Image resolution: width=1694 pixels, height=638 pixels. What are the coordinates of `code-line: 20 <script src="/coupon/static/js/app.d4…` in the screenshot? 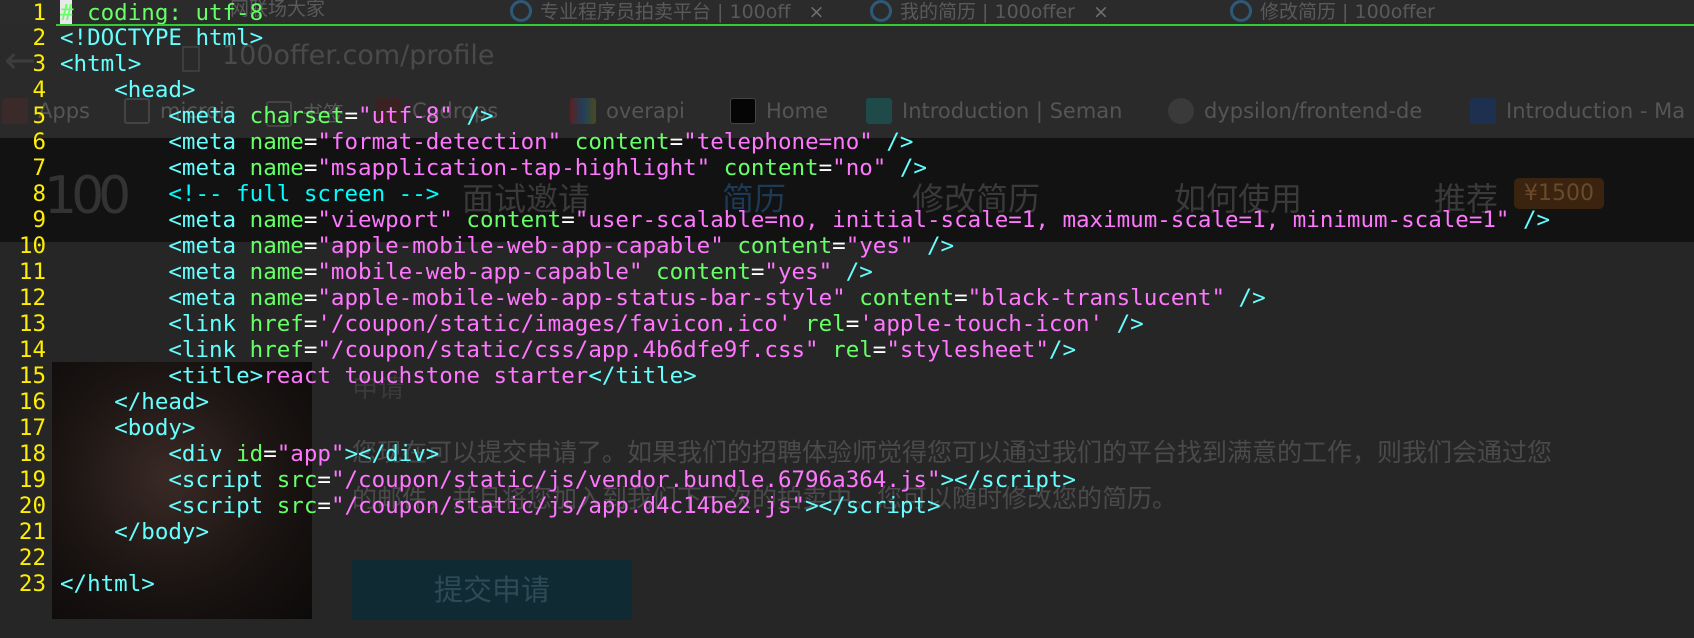 It's located at (847, 506).